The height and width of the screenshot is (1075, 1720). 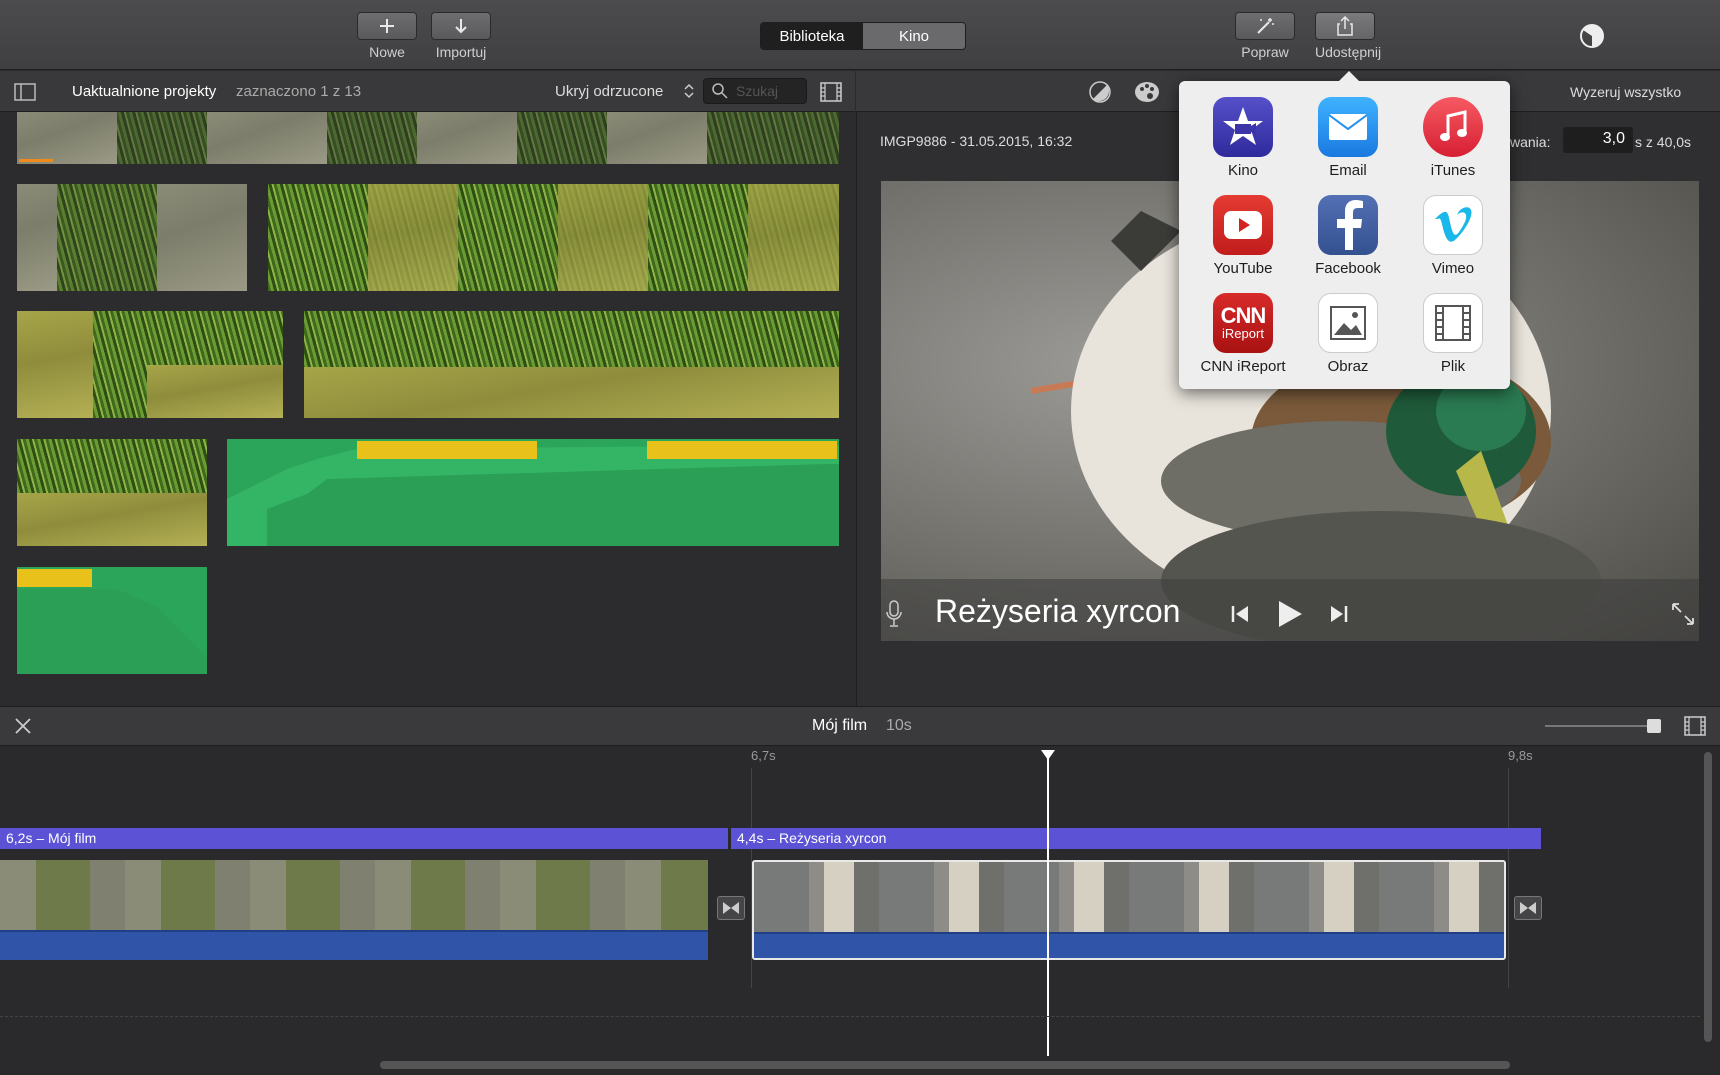 What do you see at coordinates (1598, 140) in the screenshot?
I see `duration-field: 3,0` at bounding box center [1598, 140].